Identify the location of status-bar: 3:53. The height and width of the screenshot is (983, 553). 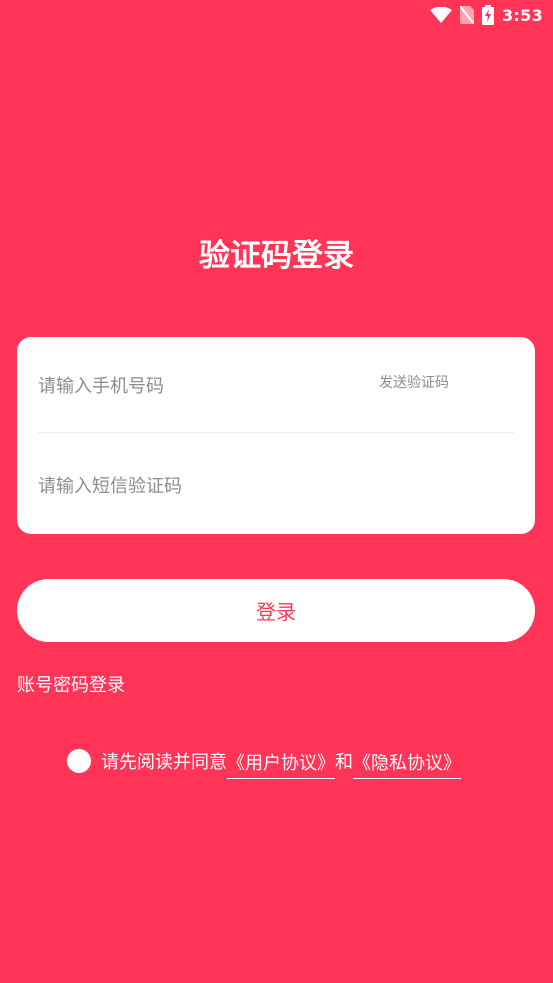
(276, 15).